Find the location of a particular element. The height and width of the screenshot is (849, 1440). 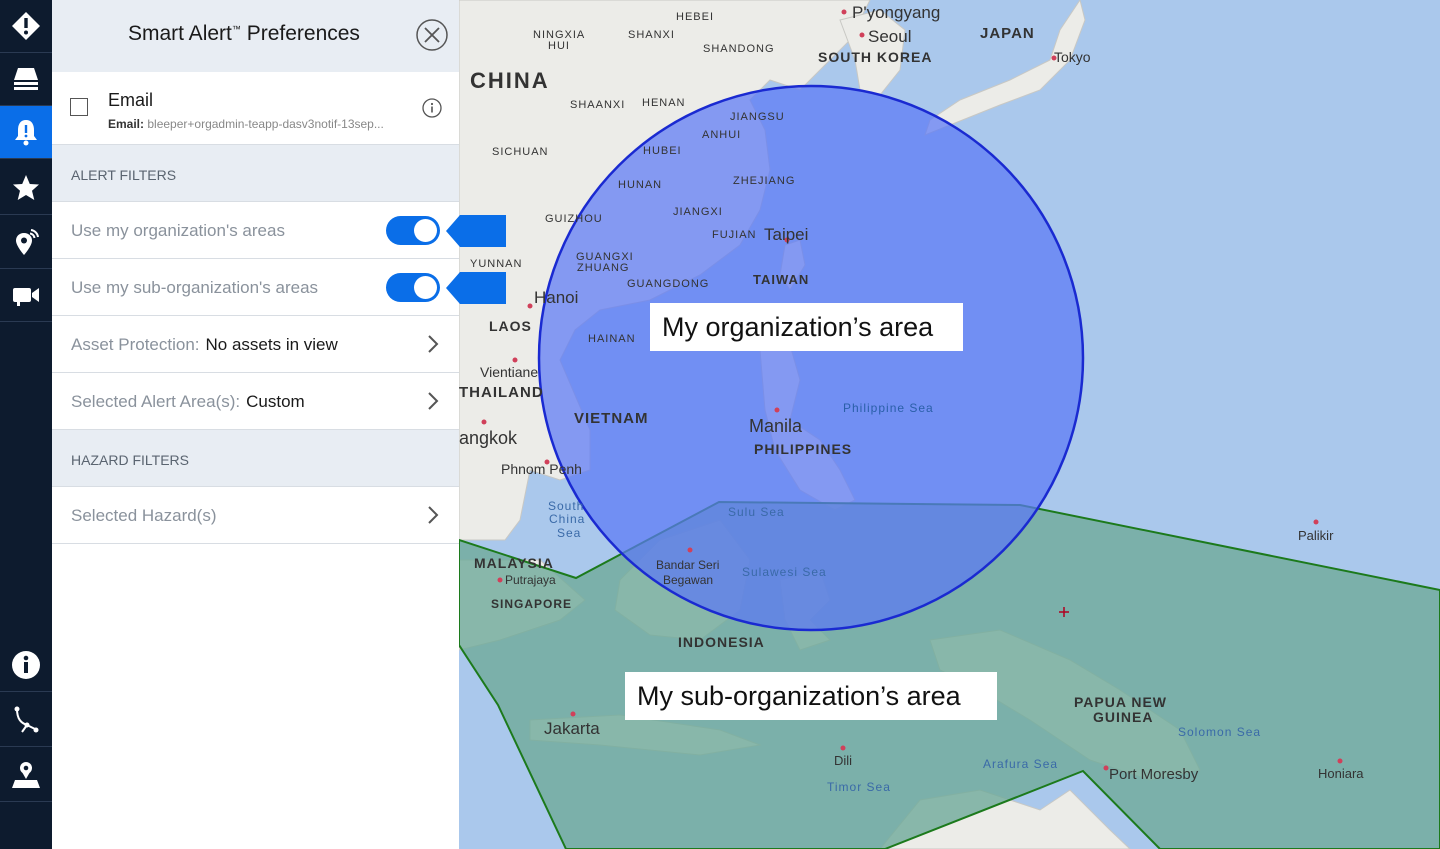

alert-area-label: Selected Alert Area(s): Custom is located at coordinates (188, 402).